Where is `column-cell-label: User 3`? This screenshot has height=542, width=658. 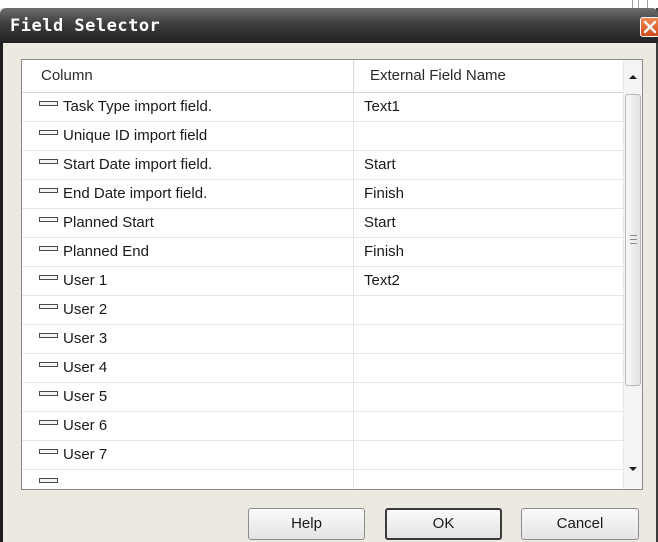 column-cell-label: User 3 is located at coordinates (85, 338).